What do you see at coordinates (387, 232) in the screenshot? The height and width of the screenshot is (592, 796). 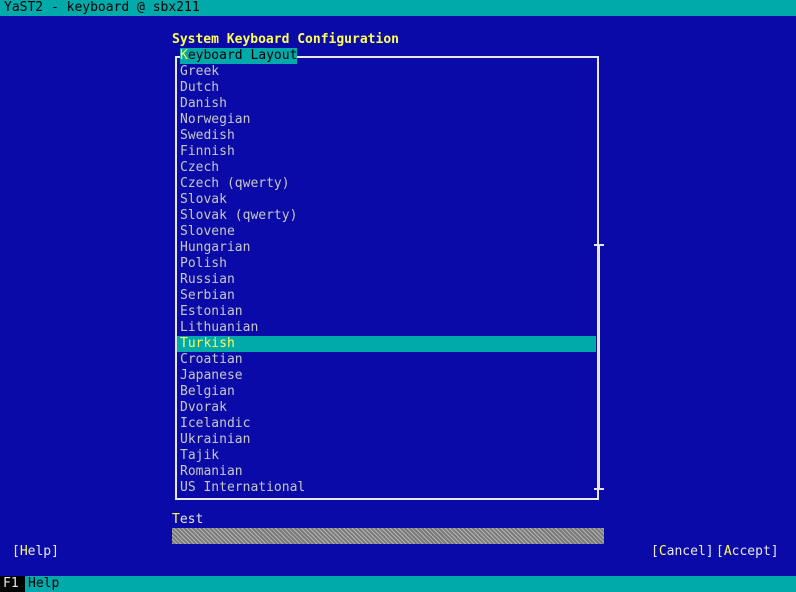 I see `list-item: Slovene` at bounding box center [387, 232].